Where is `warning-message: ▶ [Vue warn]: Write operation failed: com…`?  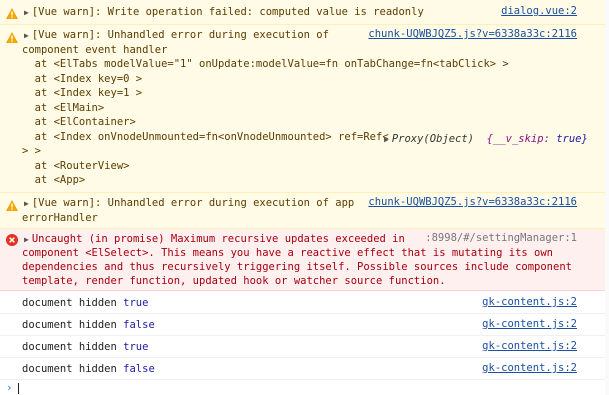 warning-message: ▶ [Vue warn]: Write operation failed: com… is located at coordinates (224, 13).